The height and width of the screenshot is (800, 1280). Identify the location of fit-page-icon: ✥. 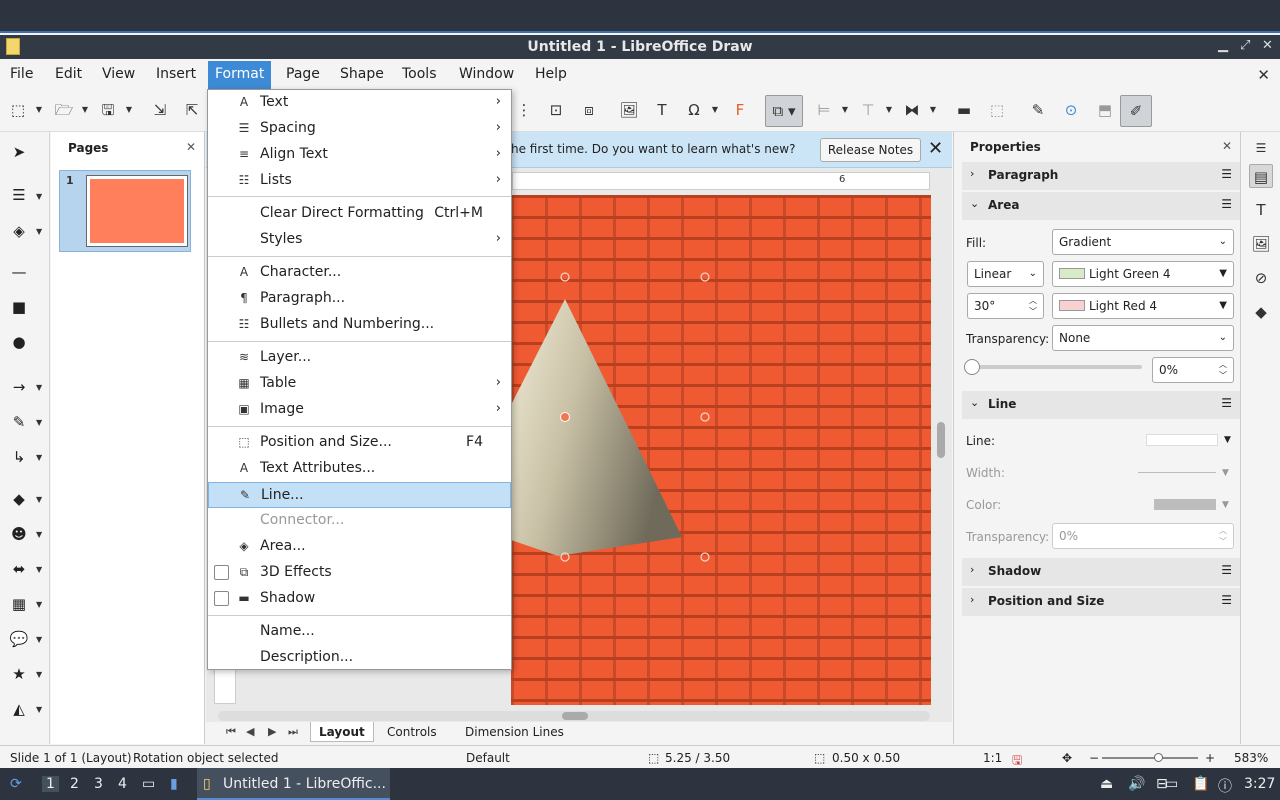
(1067, 758).